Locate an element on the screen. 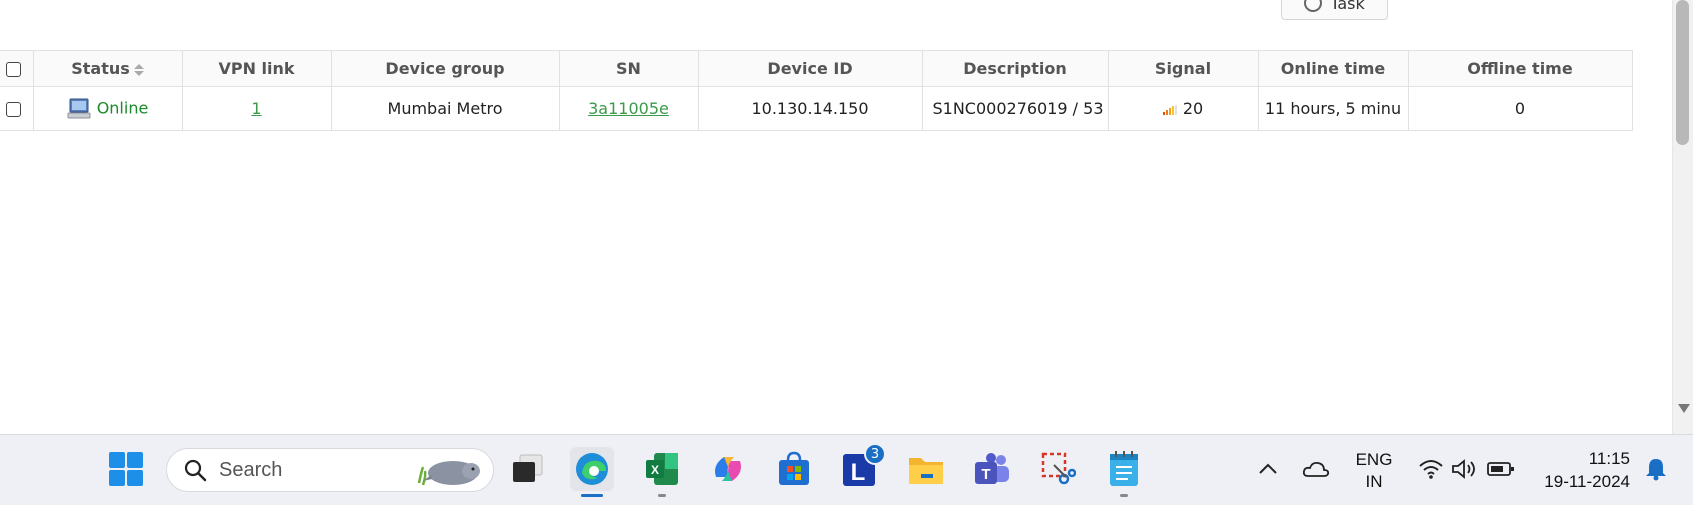 Image resolution: width=1693 pixels, height=505 pixels. chevron-up-icon is located at coordinates (1268, 468).